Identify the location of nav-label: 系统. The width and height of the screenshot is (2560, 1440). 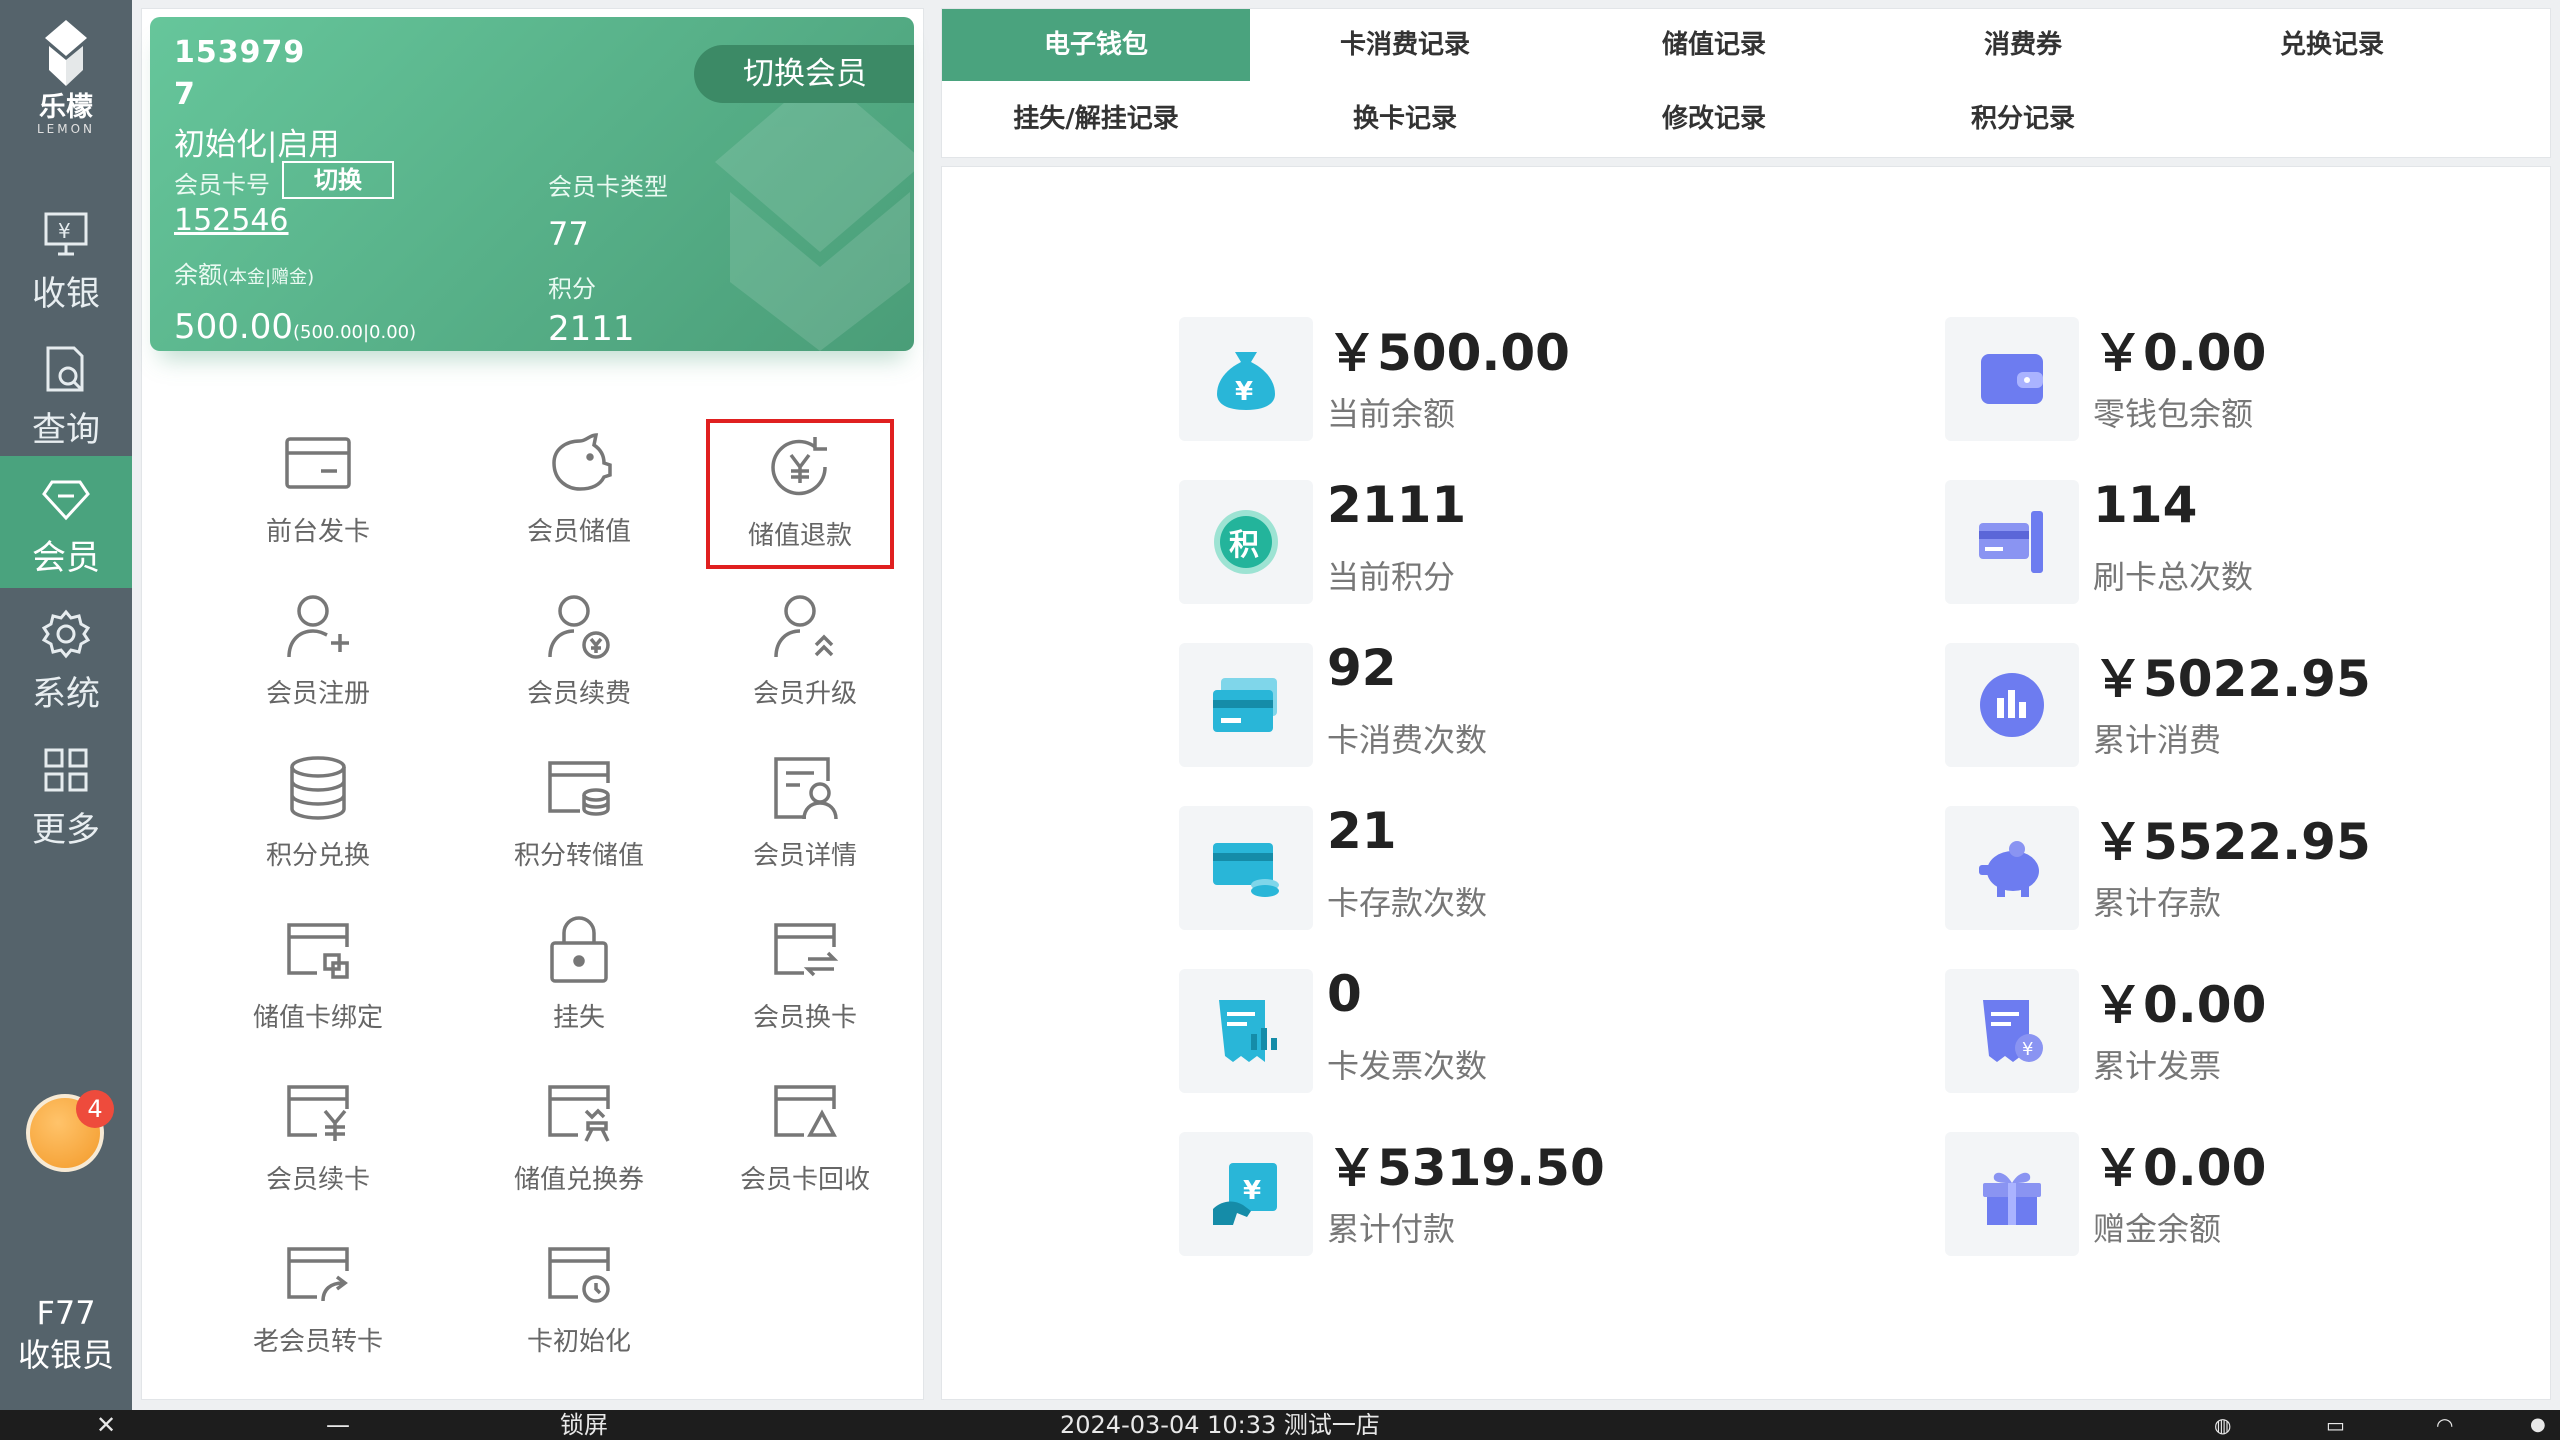
(66, 694).